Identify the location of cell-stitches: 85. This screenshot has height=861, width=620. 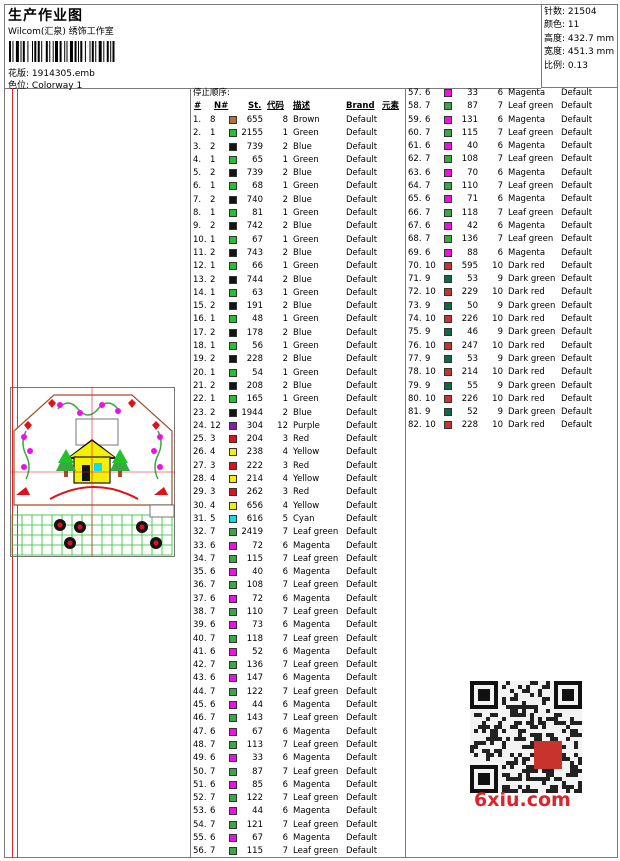
(257, 784).